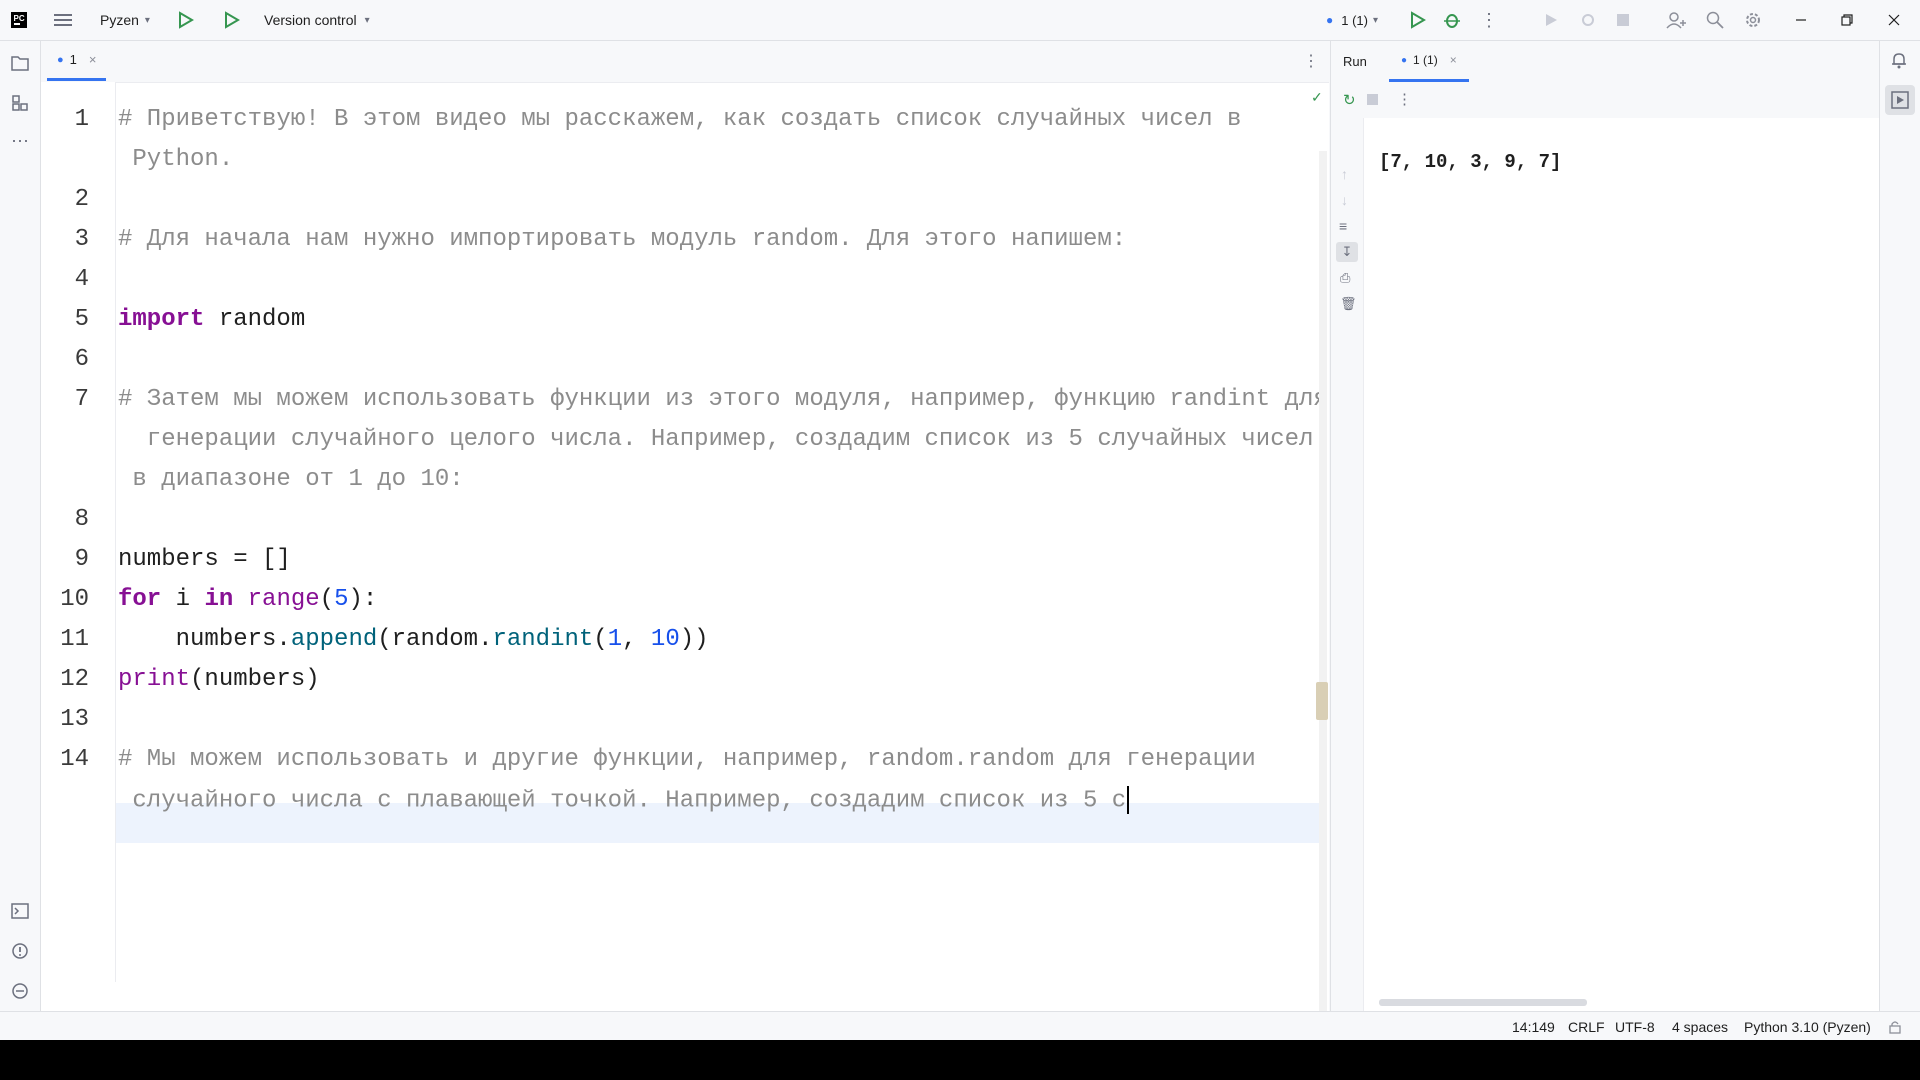 This screenshot has width=1920, height=1080. I want to click on editor-tab: ● 1 ×, so click(77, 61).